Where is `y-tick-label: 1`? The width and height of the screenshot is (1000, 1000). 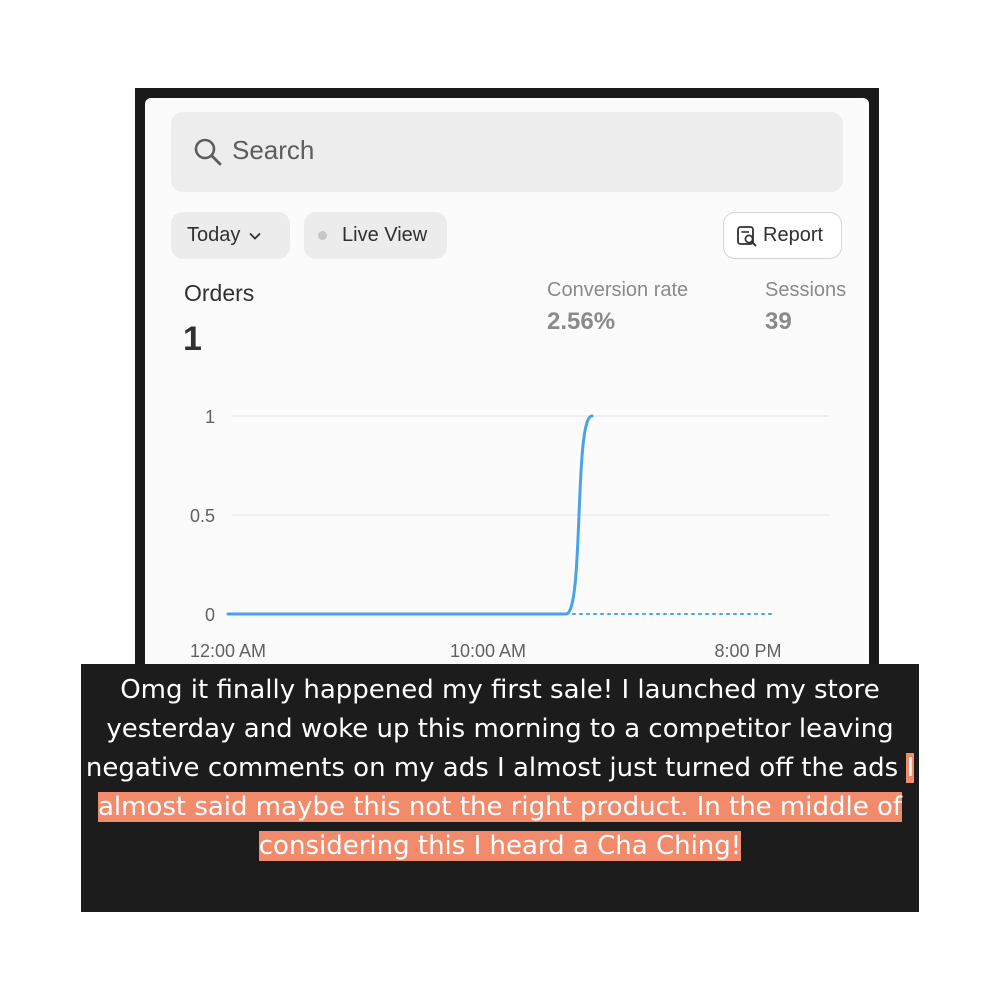 y-tick-label: 1 is located at coordinates (210, 417).